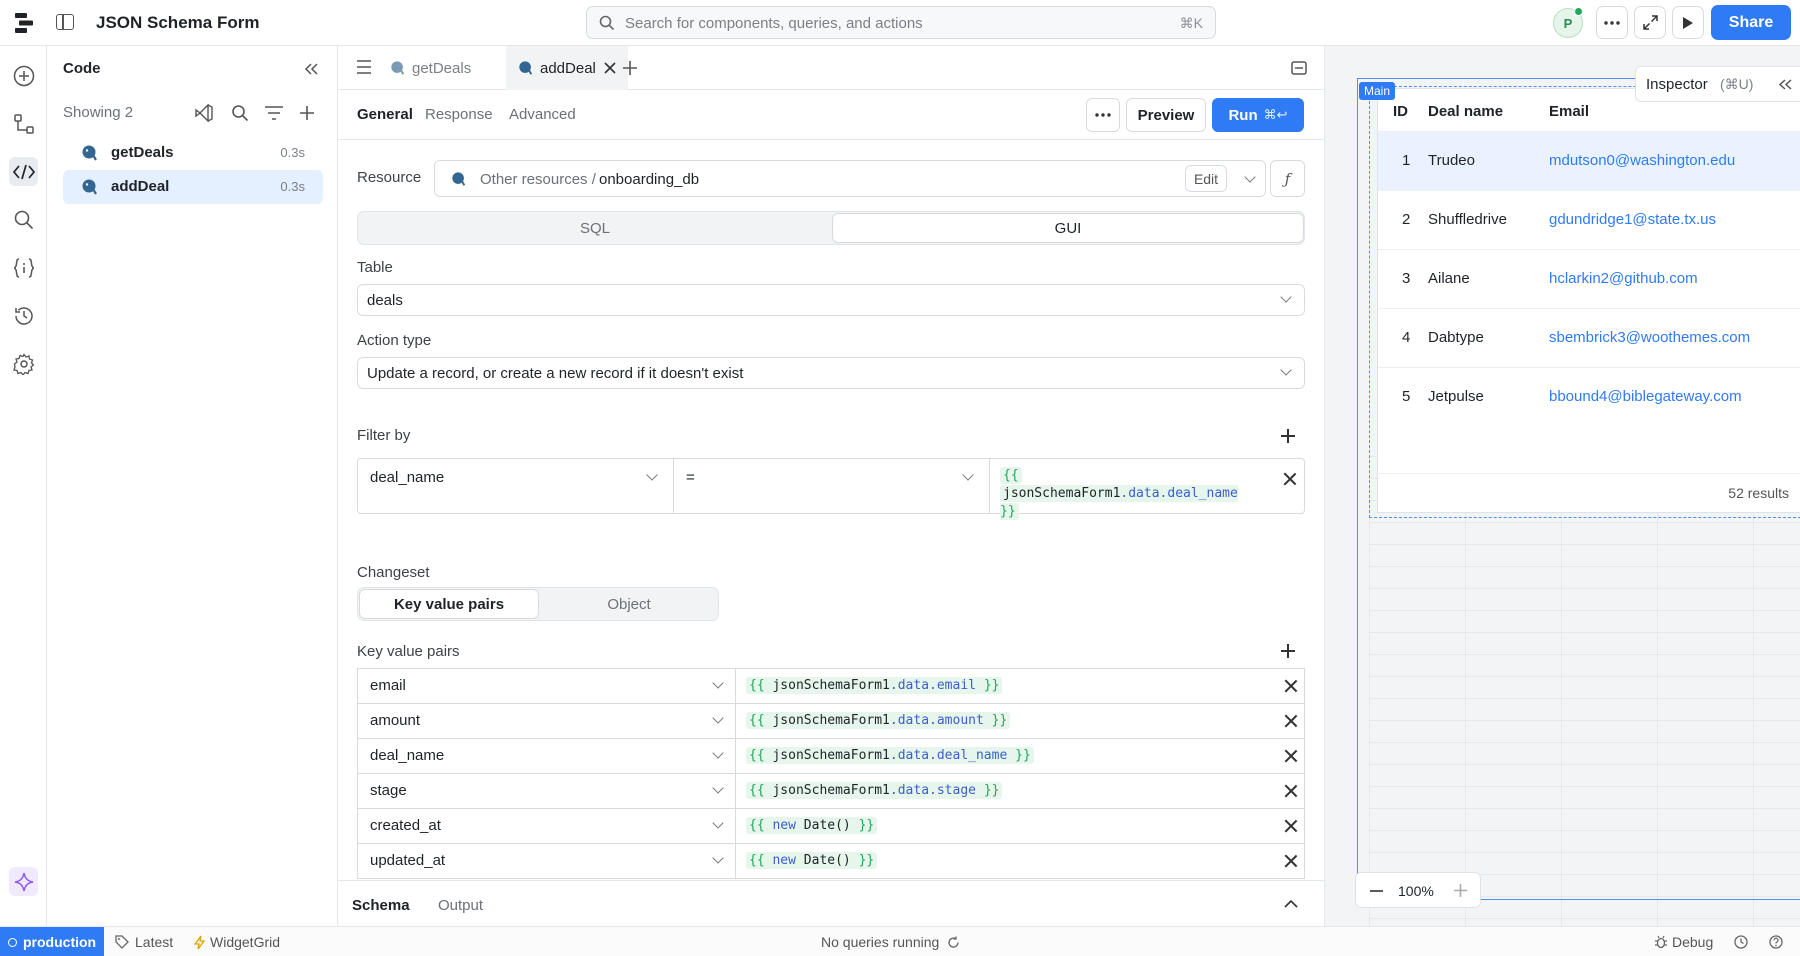 The image size is (1800, 956). I want to click on lightning-icon, so click(200, 942).